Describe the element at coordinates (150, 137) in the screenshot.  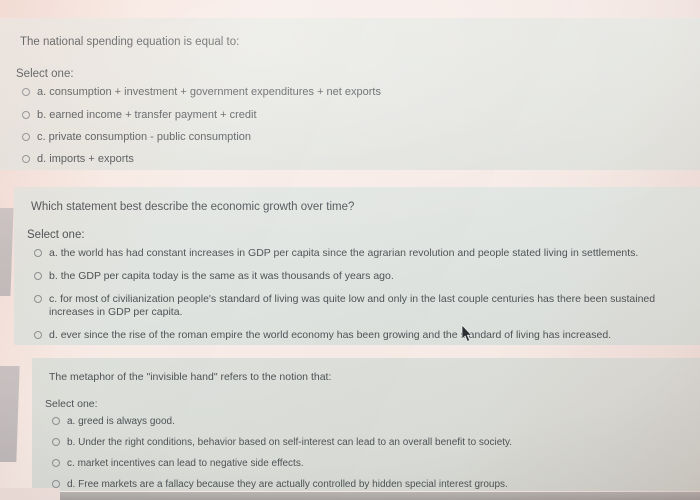
I see `option-text: private consumption - public consumption` at that location.